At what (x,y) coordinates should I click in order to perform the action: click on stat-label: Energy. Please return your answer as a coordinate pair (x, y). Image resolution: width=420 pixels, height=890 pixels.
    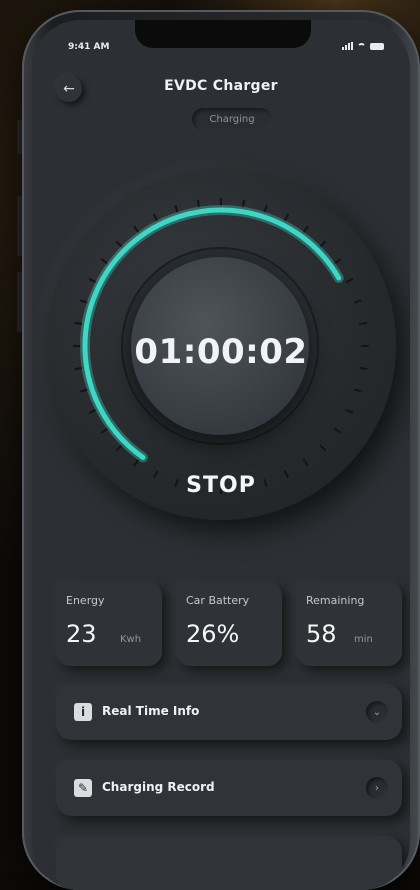
    Looking at the image, I should click on (85, 600).